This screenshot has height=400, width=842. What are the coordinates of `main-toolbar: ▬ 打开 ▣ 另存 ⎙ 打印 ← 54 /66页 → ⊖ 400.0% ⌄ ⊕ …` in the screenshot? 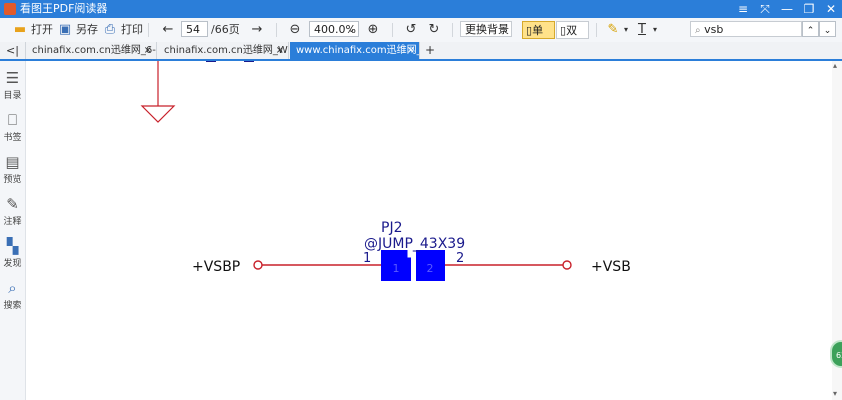 It's located at (421, 36).